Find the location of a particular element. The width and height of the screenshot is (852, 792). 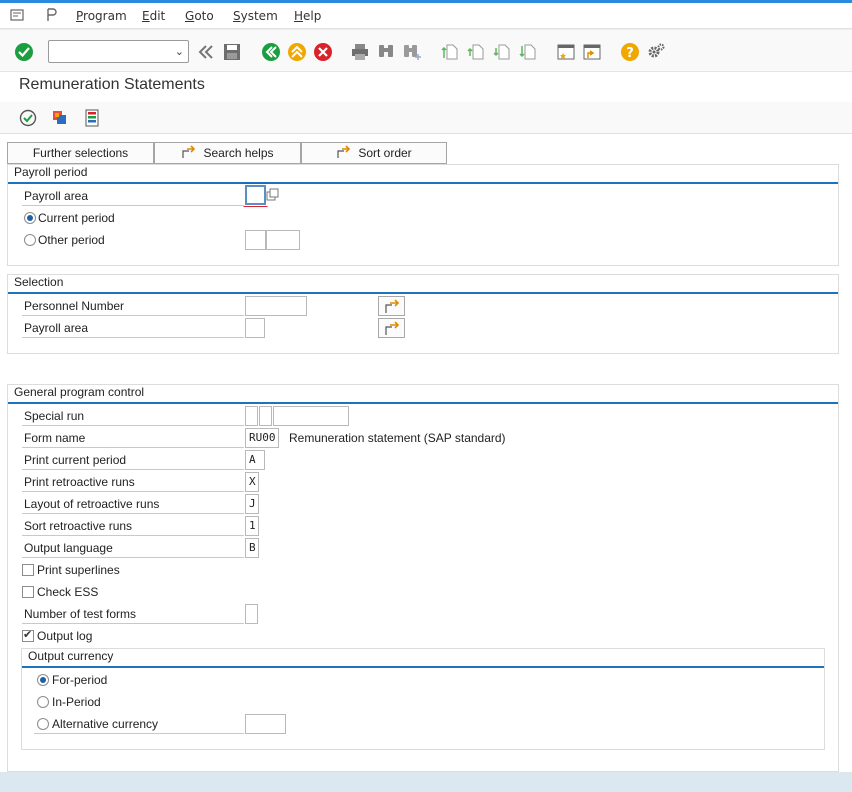

special-run-date-input is located at coordinates (311, 416).